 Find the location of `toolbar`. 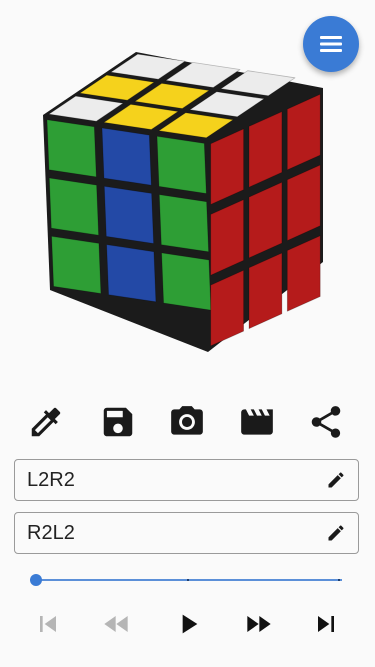

toolbar is located at coordinates (187, 422).